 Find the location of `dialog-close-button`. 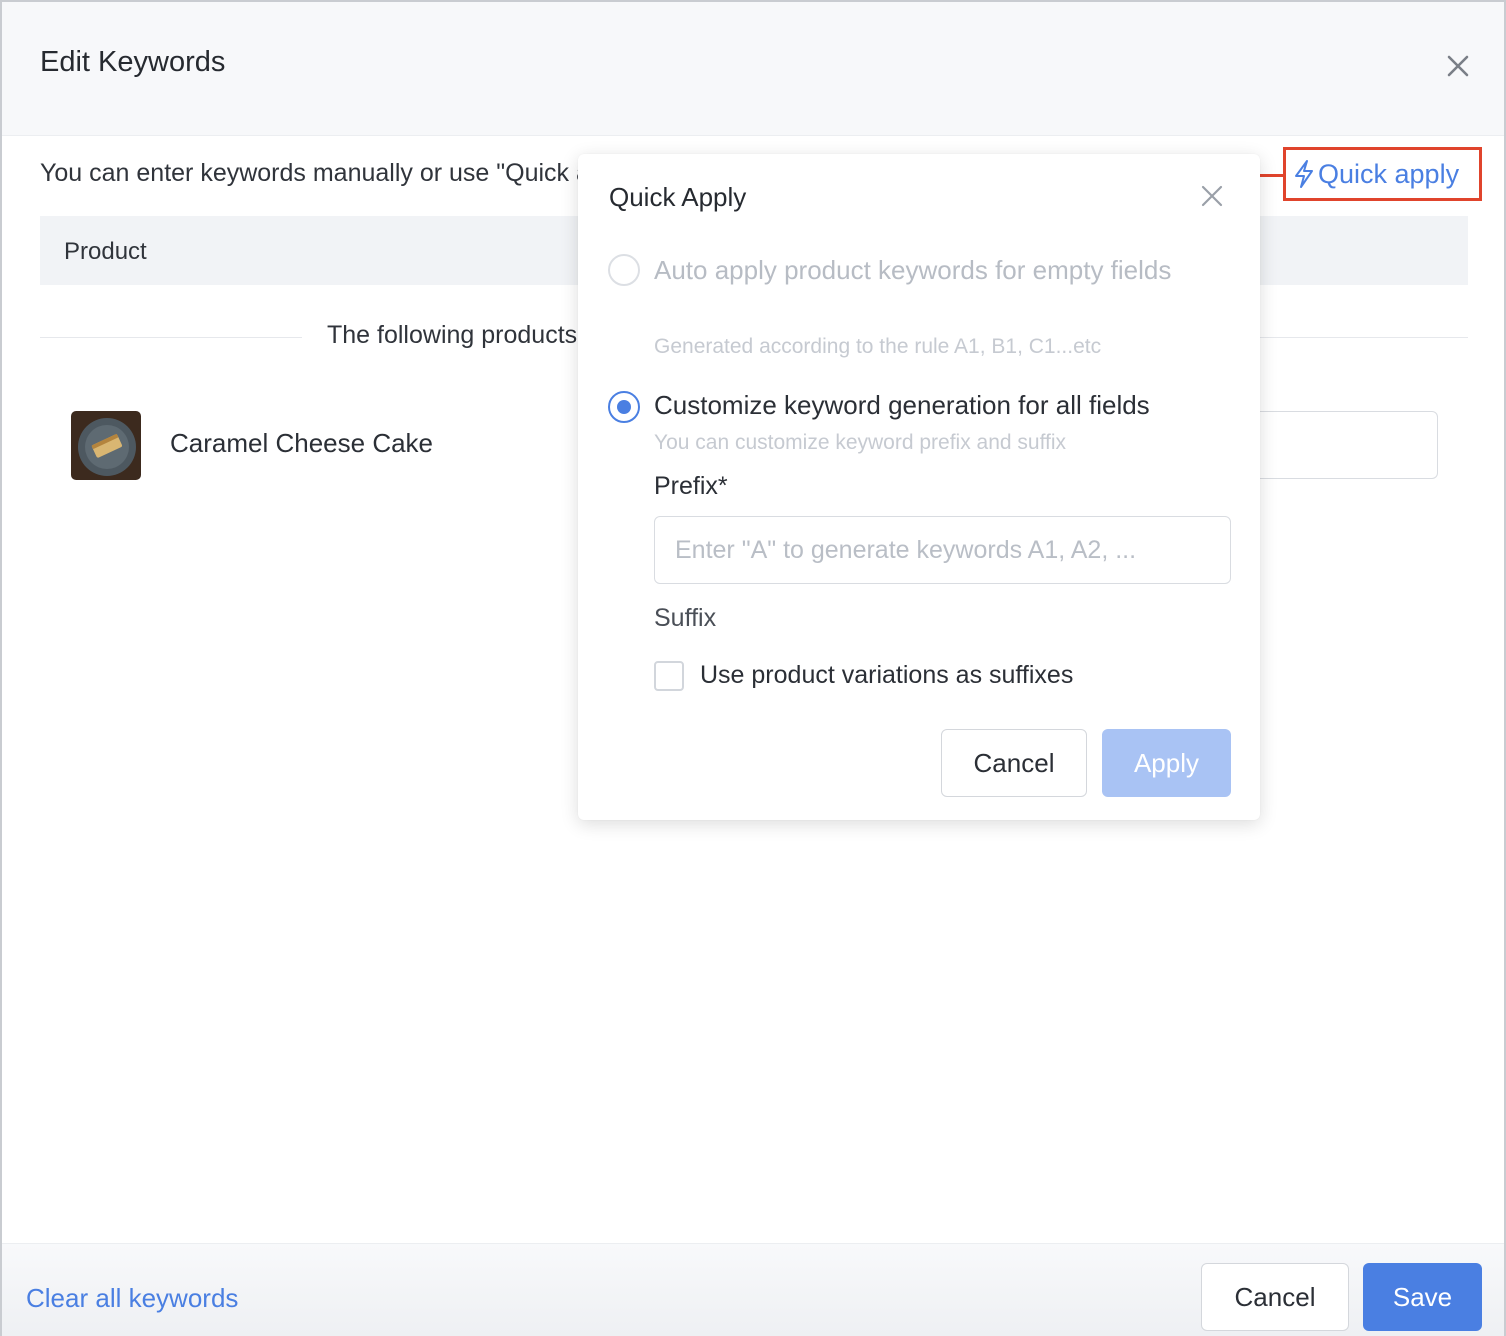

dialog-close-button is located at coordinates (1458, 66).